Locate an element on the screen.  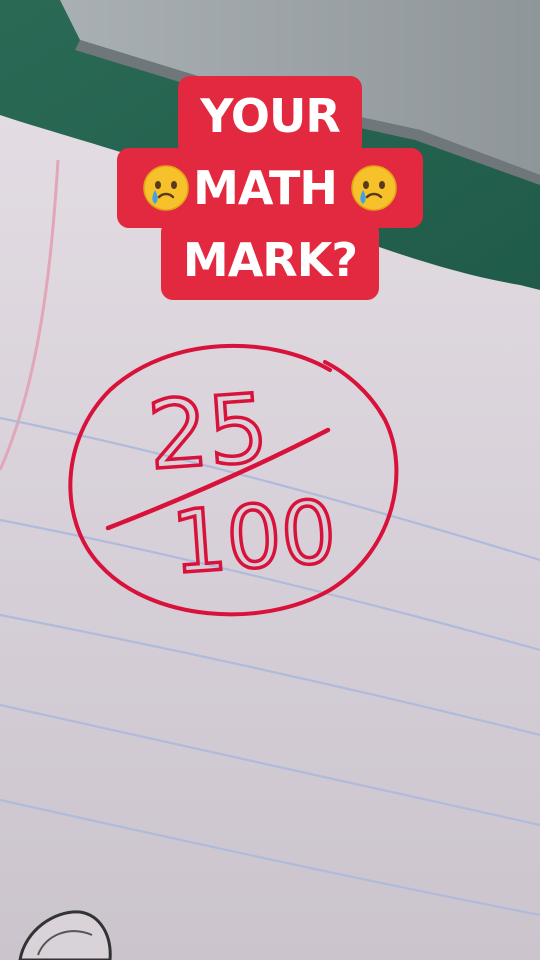
grade-numerator: 25 is located at coordinates (208, 432).